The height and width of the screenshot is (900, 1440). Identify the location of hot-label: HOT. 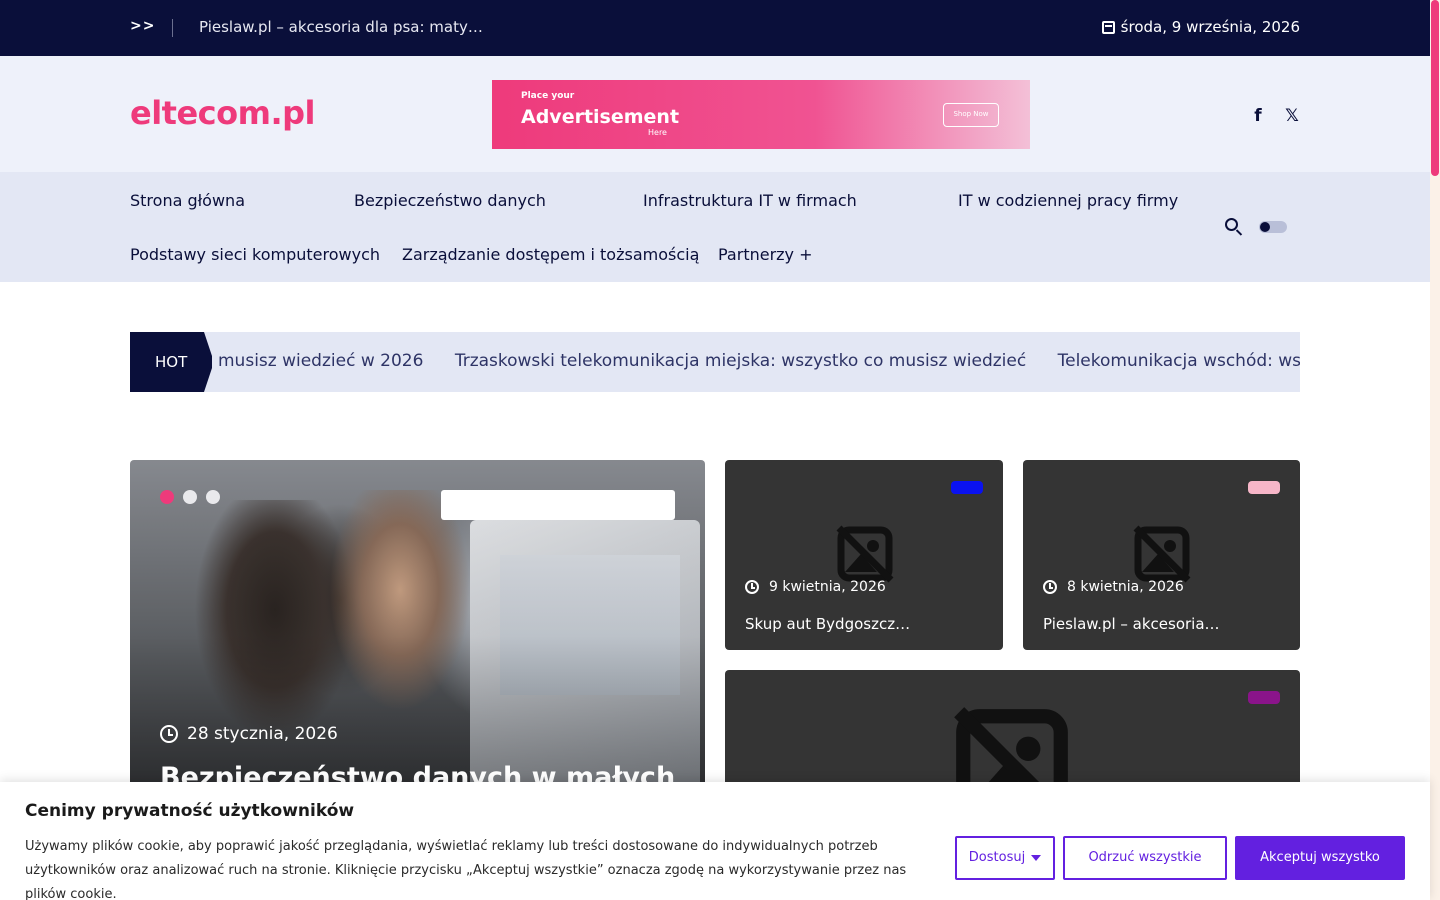
(171, 362).